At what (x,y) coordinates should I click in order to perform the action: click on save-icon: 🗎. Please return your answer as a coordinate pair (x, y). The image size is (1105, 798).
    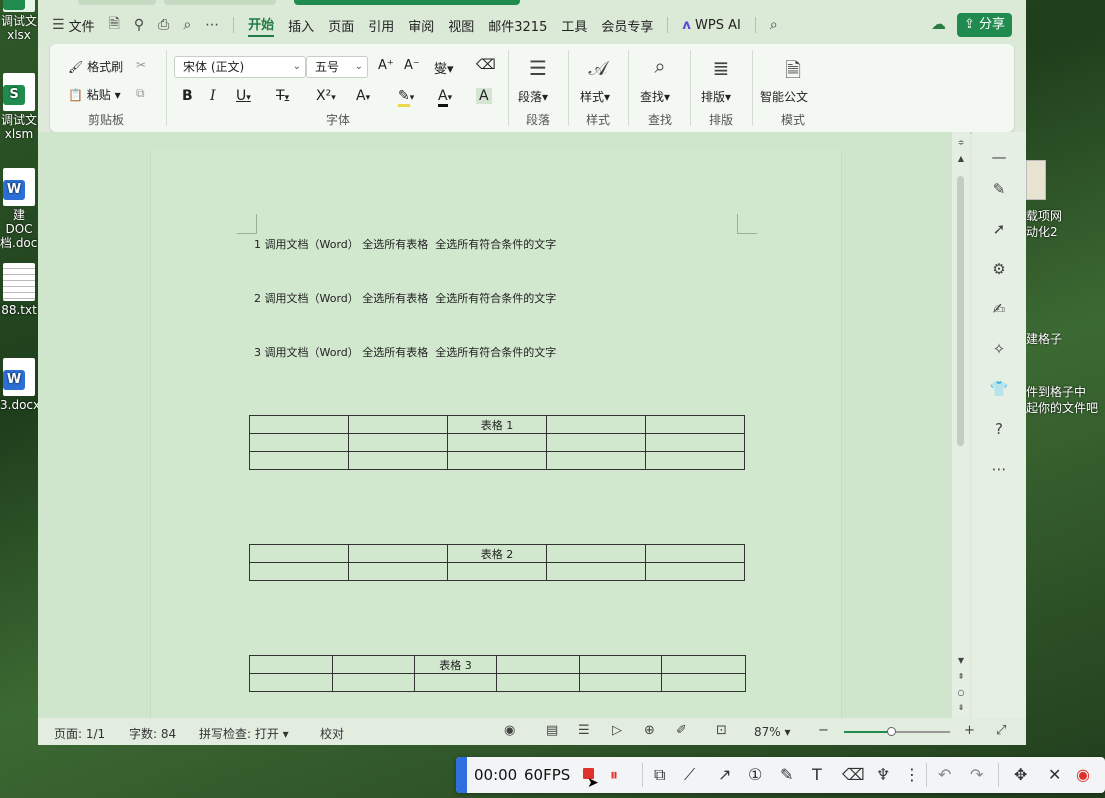
    Looking at the image, I should click on (114, 25).